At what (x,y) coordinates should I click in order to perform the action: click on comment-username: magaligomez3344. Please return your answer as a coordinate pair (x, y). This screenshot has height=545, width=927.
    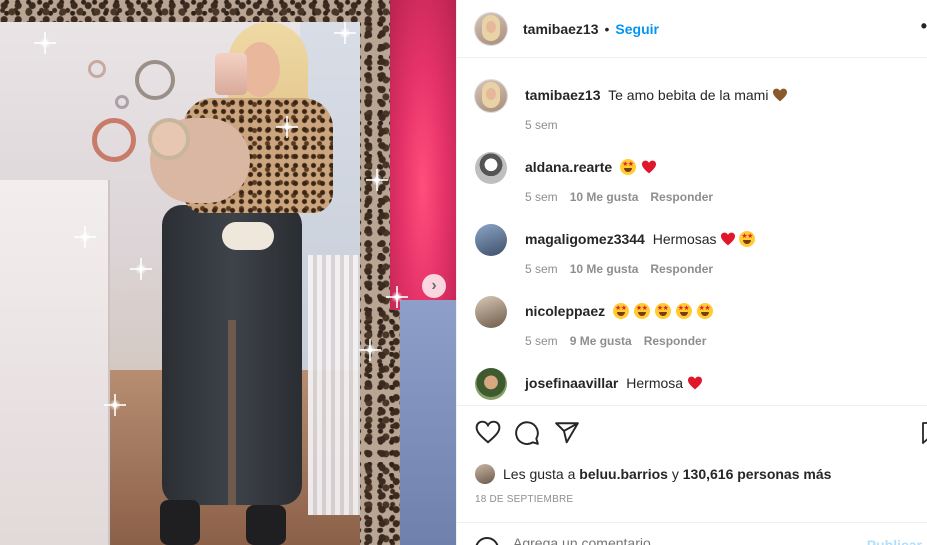
    Looking at the image, I should click on (585, 239).